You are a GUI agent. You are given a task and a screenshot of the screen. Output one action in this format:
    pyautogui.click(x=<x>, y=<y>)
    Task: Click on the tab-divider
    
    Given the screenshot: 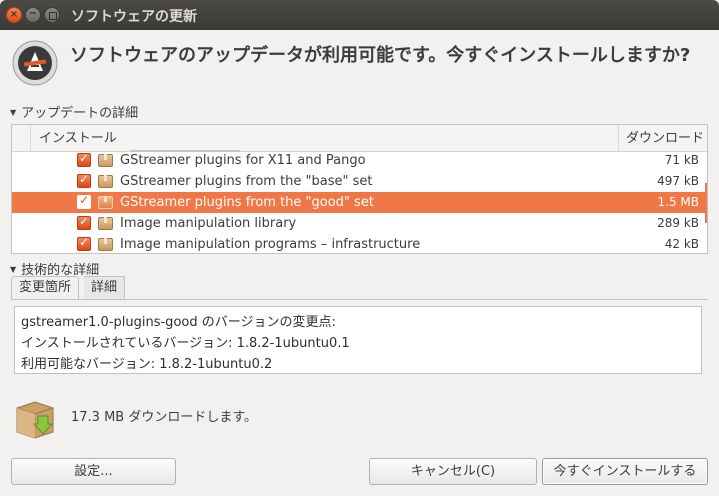 What is the action you would take?
    pyautogui.click(x=359, y=299)
    